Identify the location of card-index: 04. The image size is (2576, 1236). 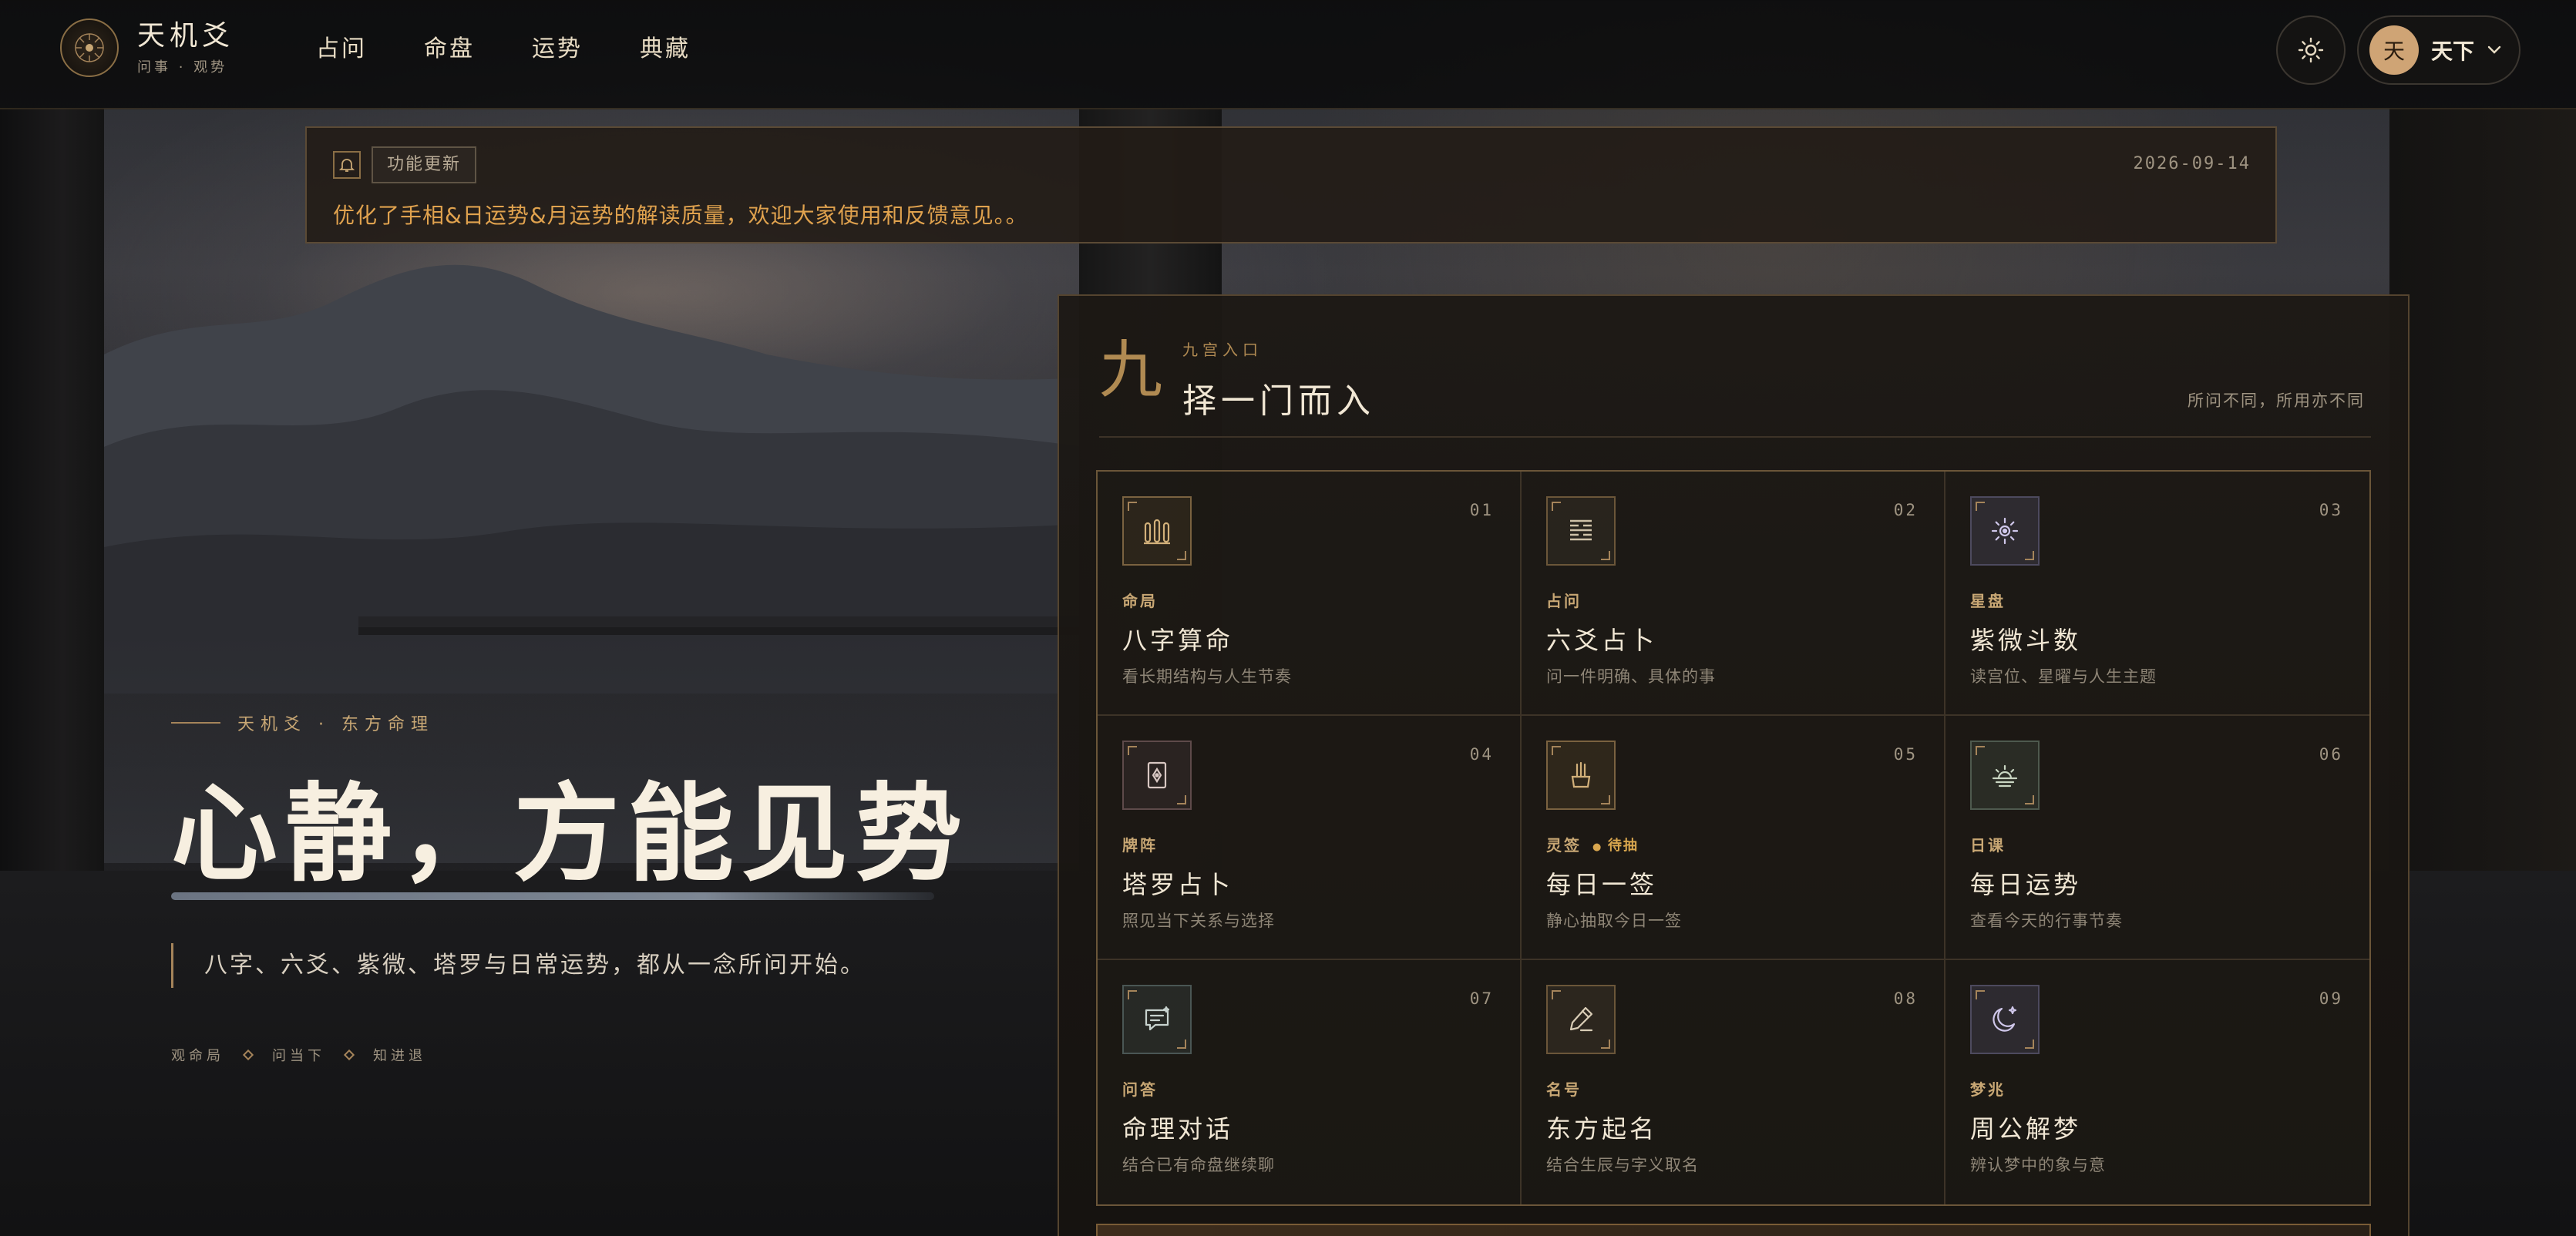
(1481, 754).